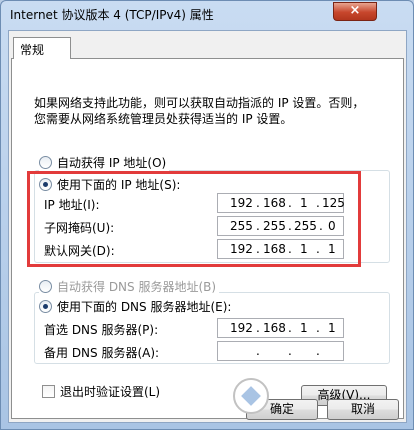 The width and height of the screenshot is (414, 430). What do you see at coordinates (241, 328) in the screenshot?
I see `octet: 192` at bounding box center [241, 328].